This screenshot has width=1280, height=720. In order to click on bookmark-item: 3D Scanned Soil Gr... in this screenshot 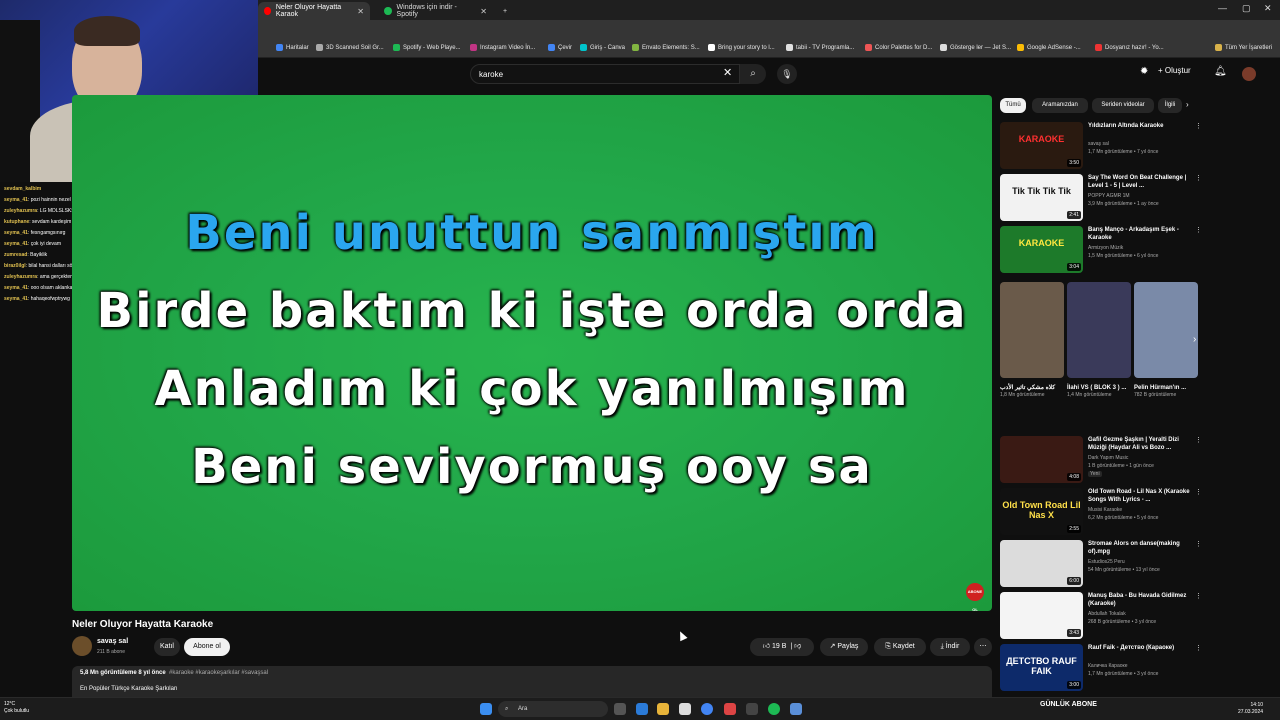, I will do `click(350, 47)`.